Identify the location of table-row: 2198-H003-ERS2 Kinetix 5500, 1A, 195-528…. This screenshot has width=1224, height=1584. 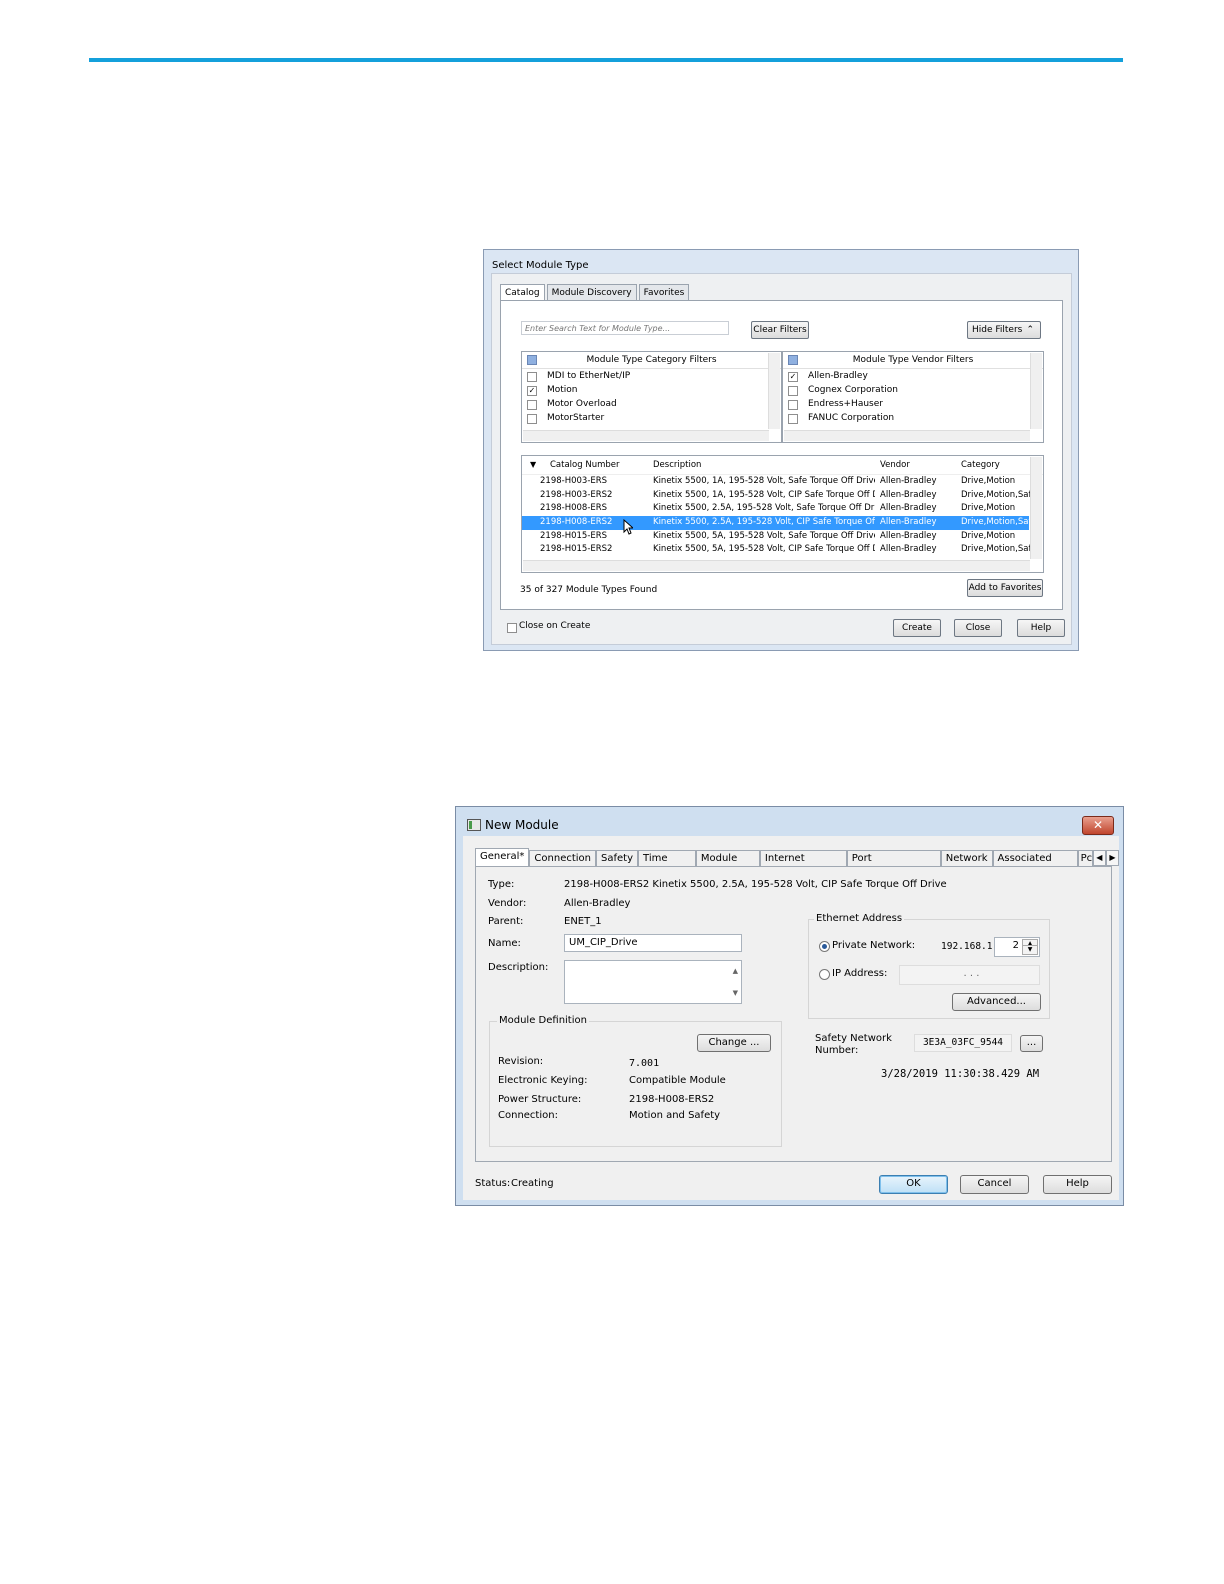
(782, 496).